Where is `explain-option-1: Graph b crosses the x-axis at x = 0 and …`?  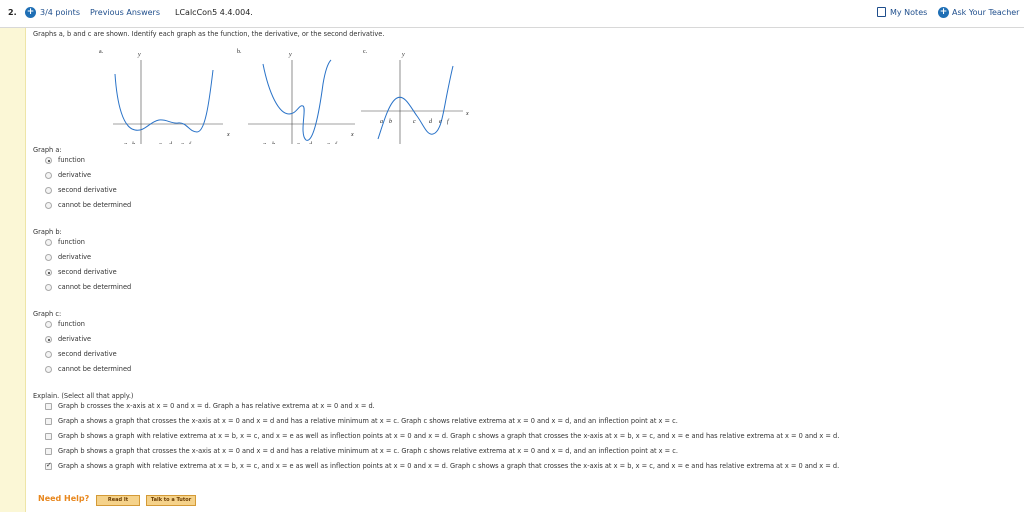
explain-option-1: Graph b crosses the x-axis at x = 0 and … is located at coordinates (216, 406).